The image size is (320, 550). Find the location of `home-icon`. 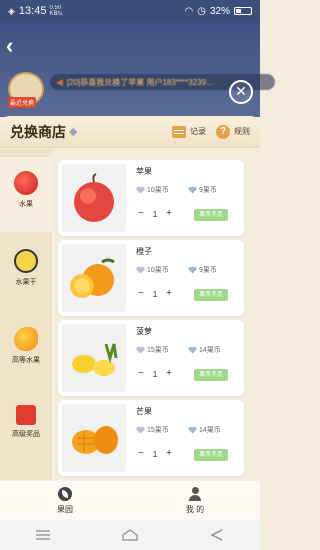

home-icon is located at coordinates (130, 535).